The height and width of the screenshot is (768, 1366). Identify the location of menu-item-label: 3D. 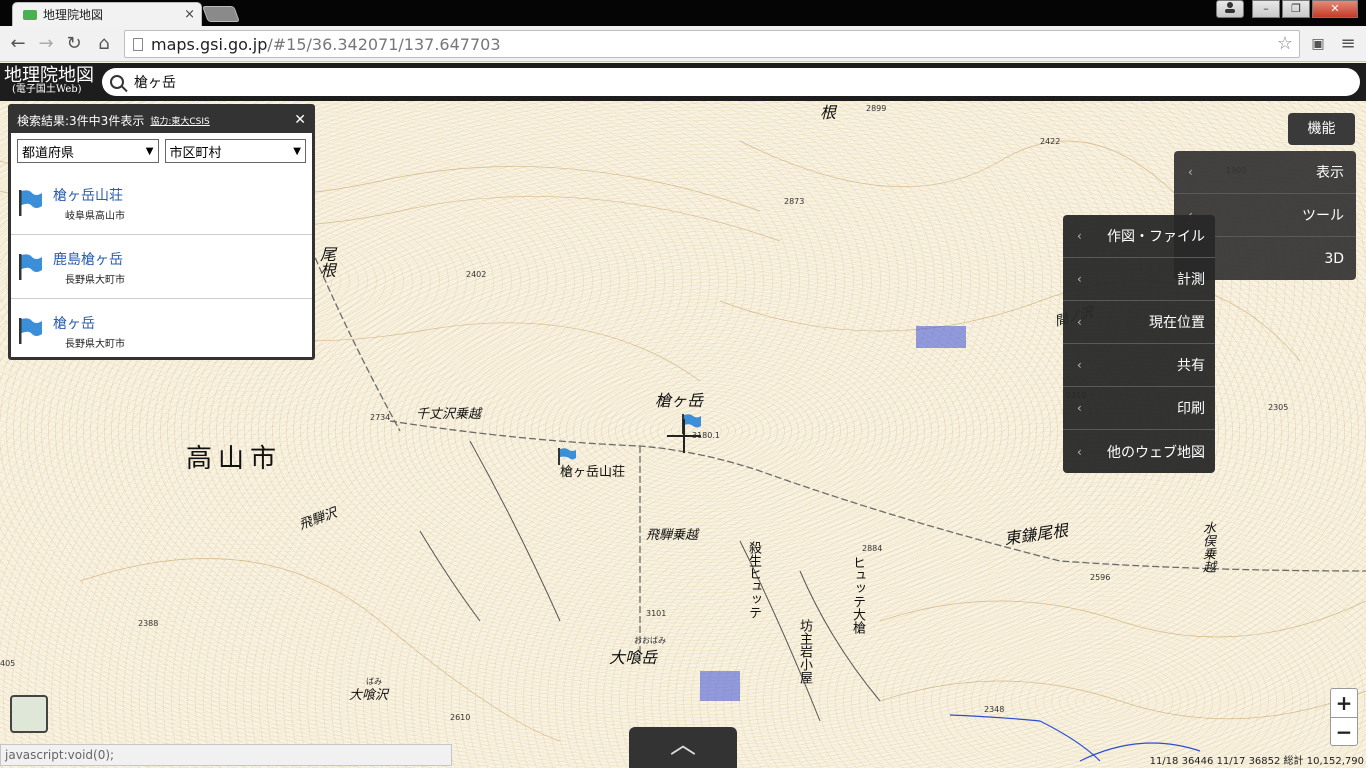
(1334, 258).